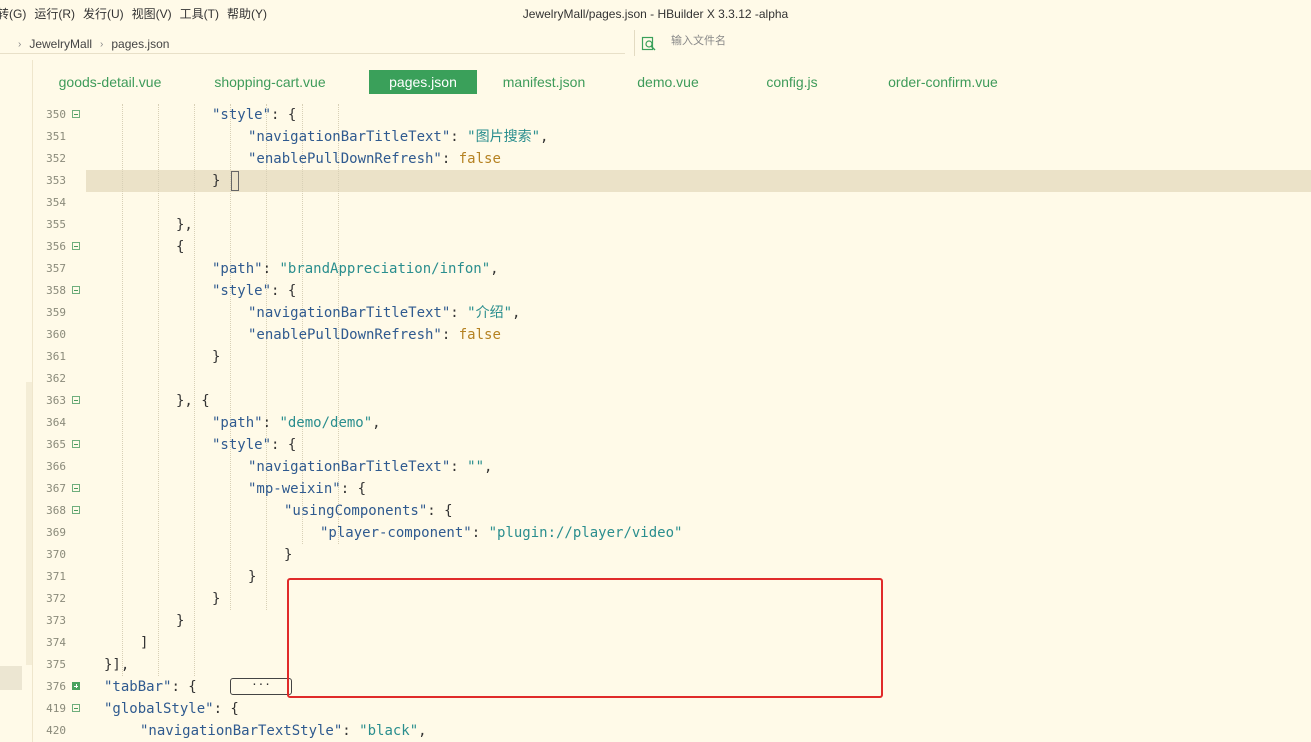  What do you see at coordinates (668, 82) in the screenshot?
I see `tab-demo-vue: demo.vue` at bounding box center [668, 82].